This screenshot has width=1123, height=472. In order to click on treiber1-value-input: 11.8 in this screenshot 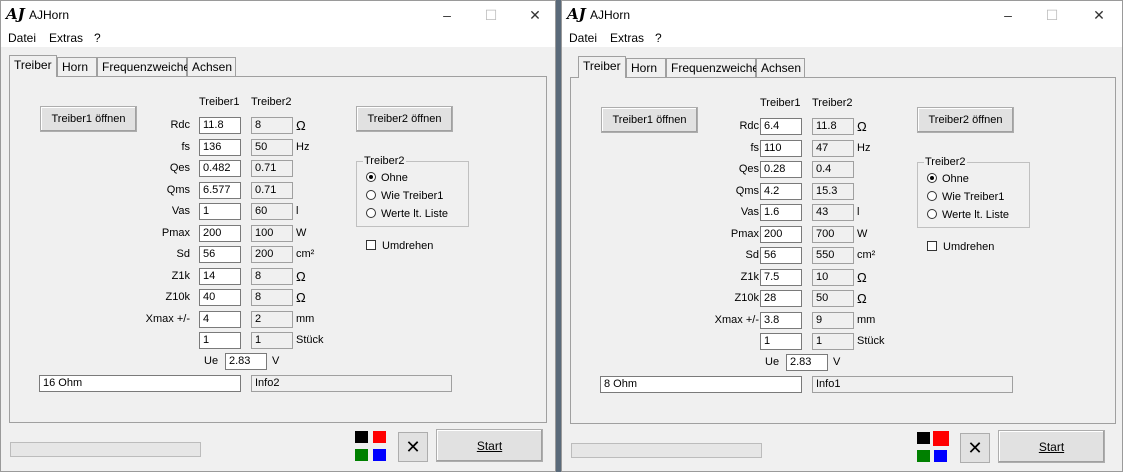, I will do `click(220, 125)`.